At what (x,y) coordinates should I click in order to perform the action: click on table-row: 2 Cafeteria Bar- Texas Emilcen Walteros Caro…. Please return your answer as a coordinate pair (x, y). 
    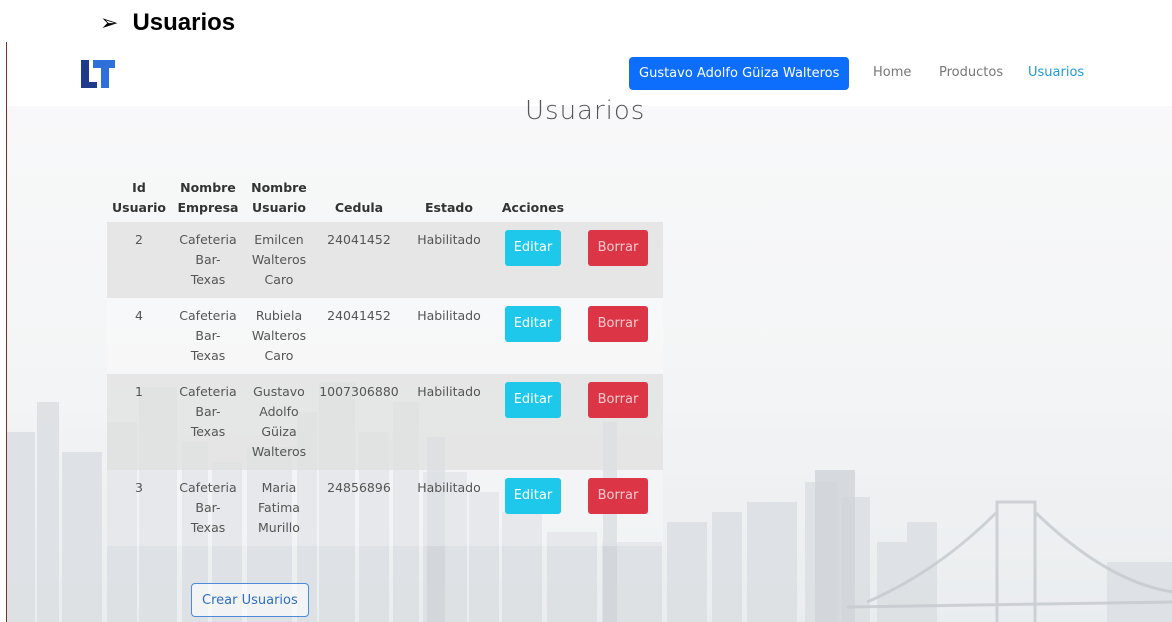
    Looking at the image, I should click on (385, 260).